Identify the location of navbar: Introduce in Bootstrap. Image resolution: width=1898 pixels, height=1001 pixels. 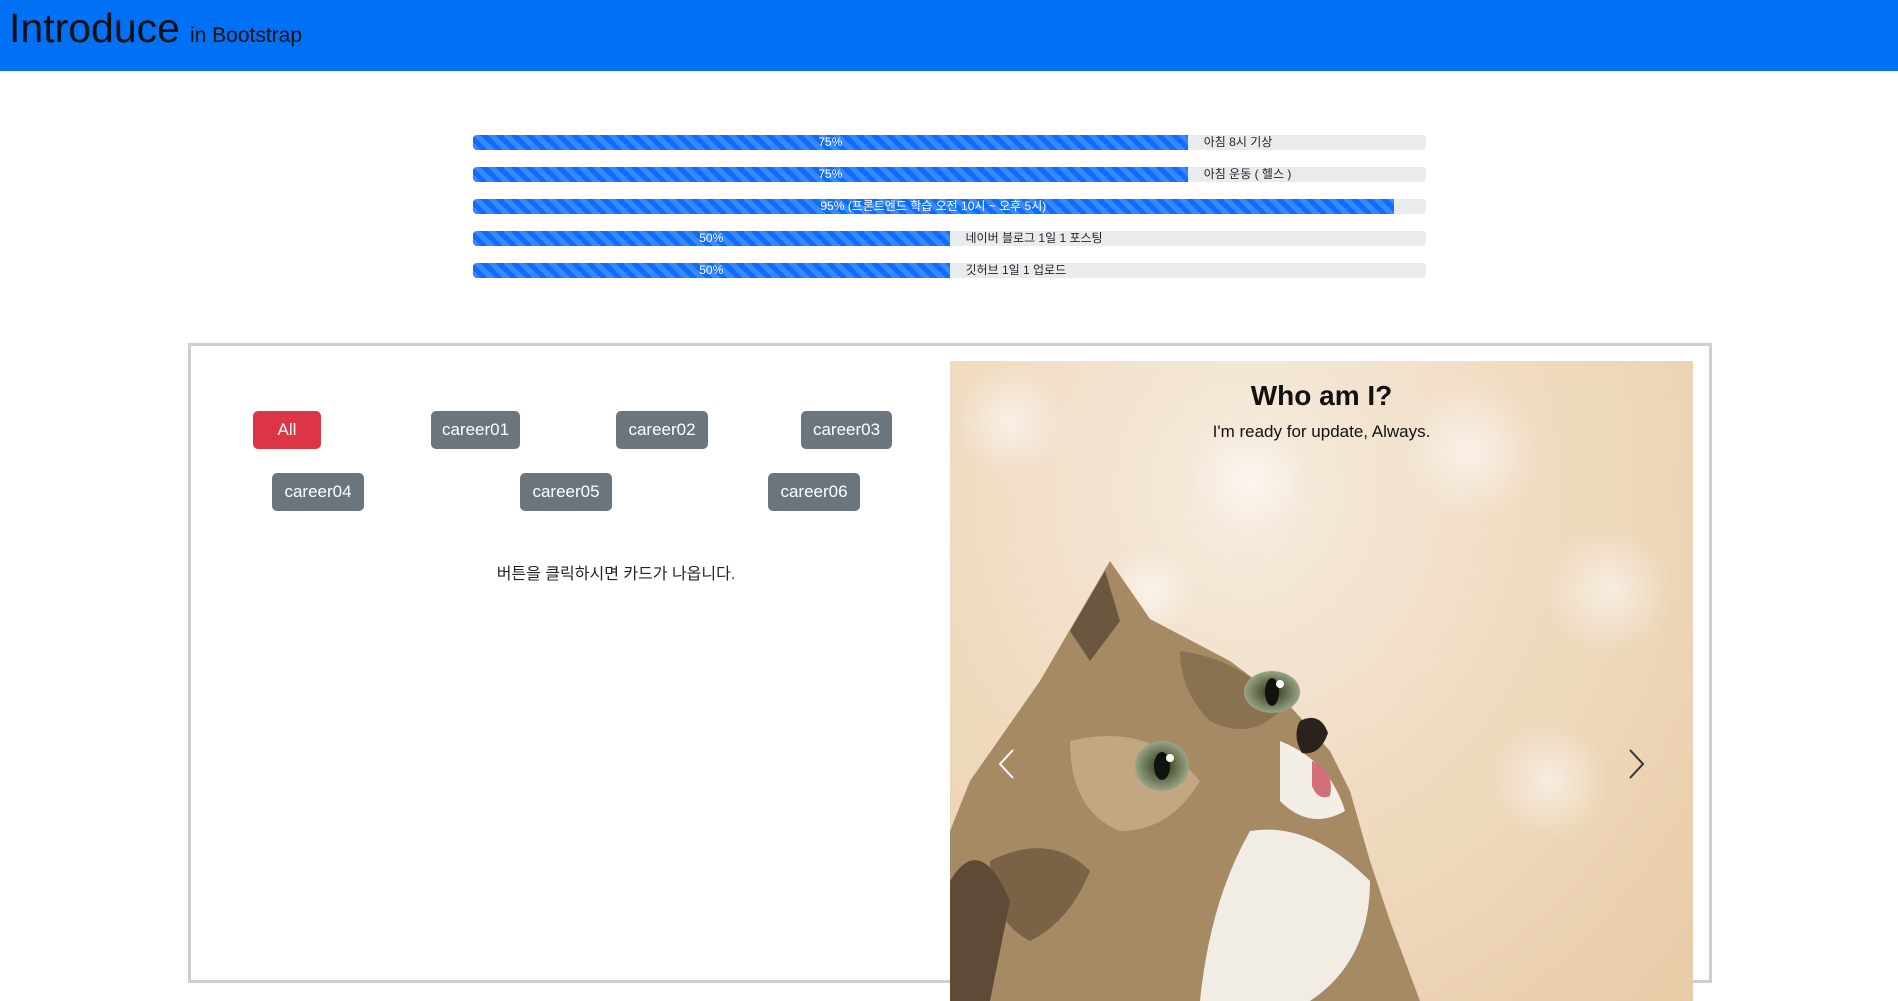
(949, 35).